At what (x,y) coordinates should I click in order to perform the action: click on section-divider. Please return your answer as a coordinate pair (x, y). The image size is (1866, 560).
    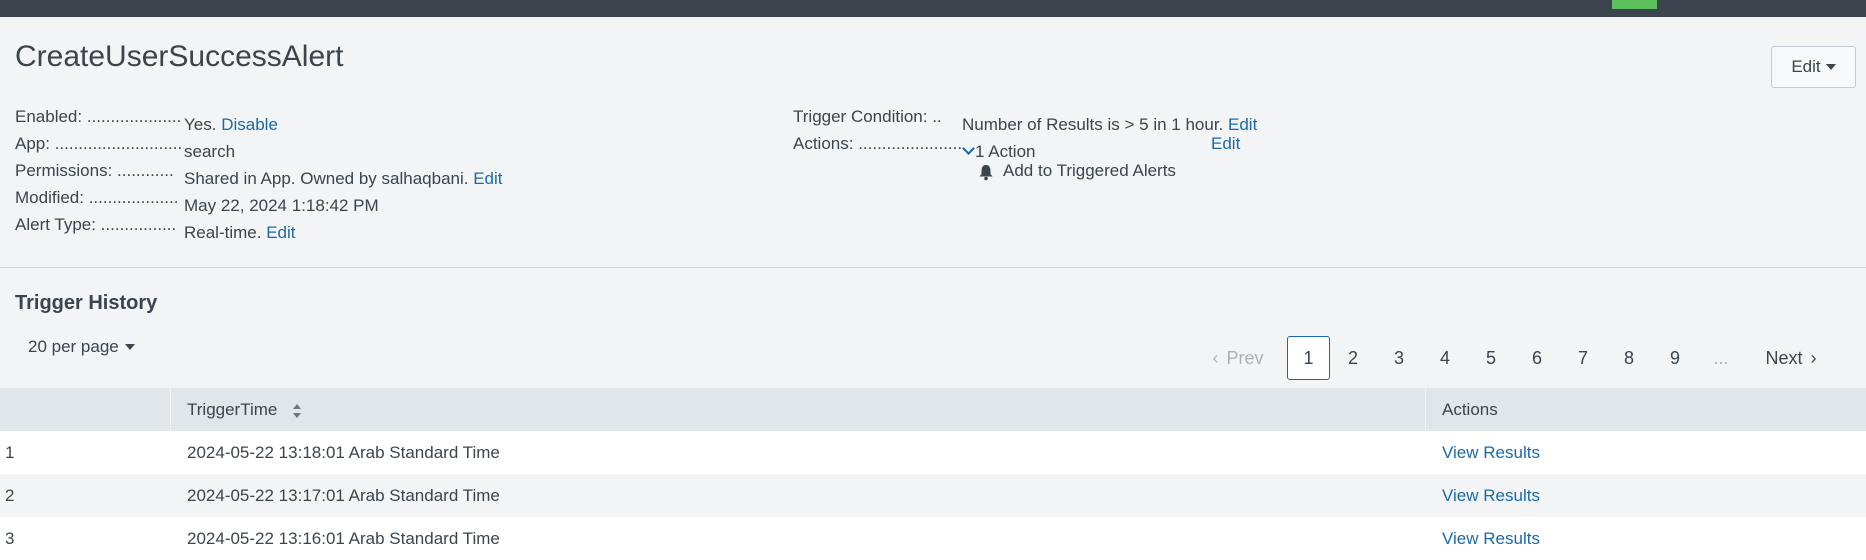
    Looking at the image, I should click on (933, 267).